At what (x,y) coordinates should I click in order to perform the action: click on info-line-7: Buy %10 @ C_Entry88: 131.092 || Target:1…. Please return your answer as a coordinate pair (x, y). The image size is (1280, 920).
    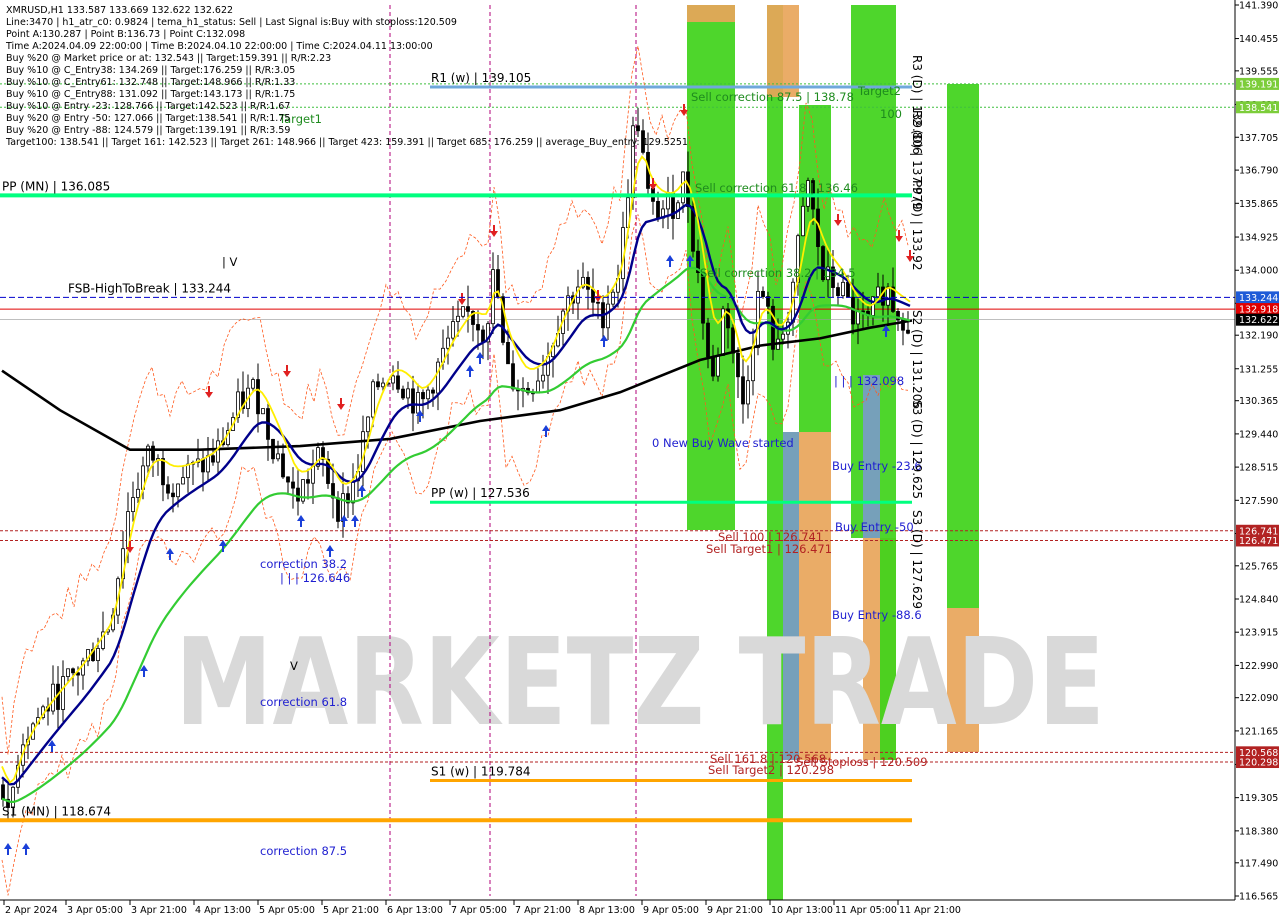
    Looking at the image, I should click on (150, 94).